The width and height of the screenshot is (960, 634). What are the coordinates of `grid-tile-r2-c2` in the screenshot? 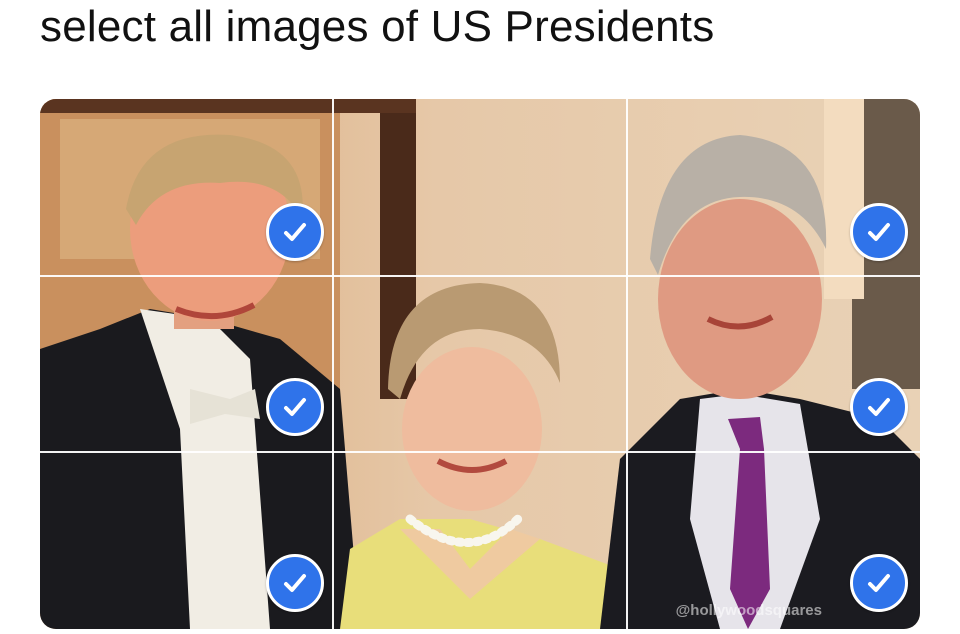 It's located at (480, 365).